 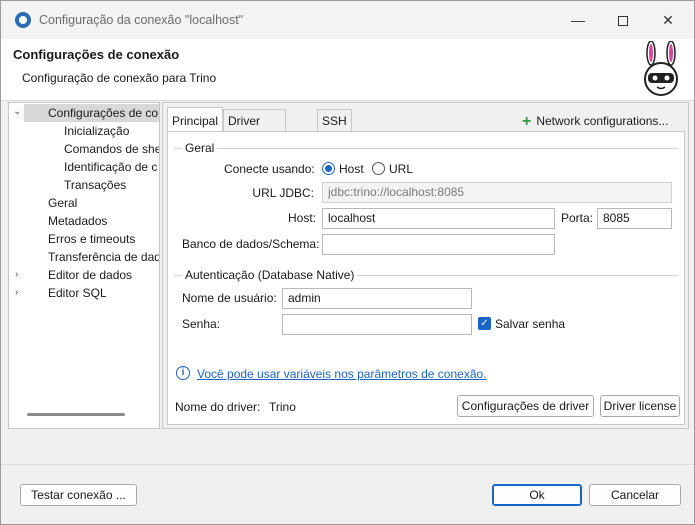 I want to click on tree-item-data-editor: Editor de dados, so click(x=90, y=275).